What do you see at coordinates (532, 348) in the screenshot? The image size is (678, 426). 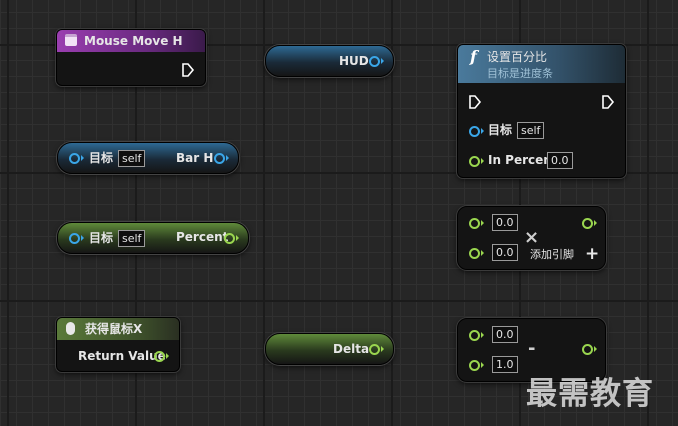 I see `subtract-operator-icon: -` at bounding box center [532, 348].